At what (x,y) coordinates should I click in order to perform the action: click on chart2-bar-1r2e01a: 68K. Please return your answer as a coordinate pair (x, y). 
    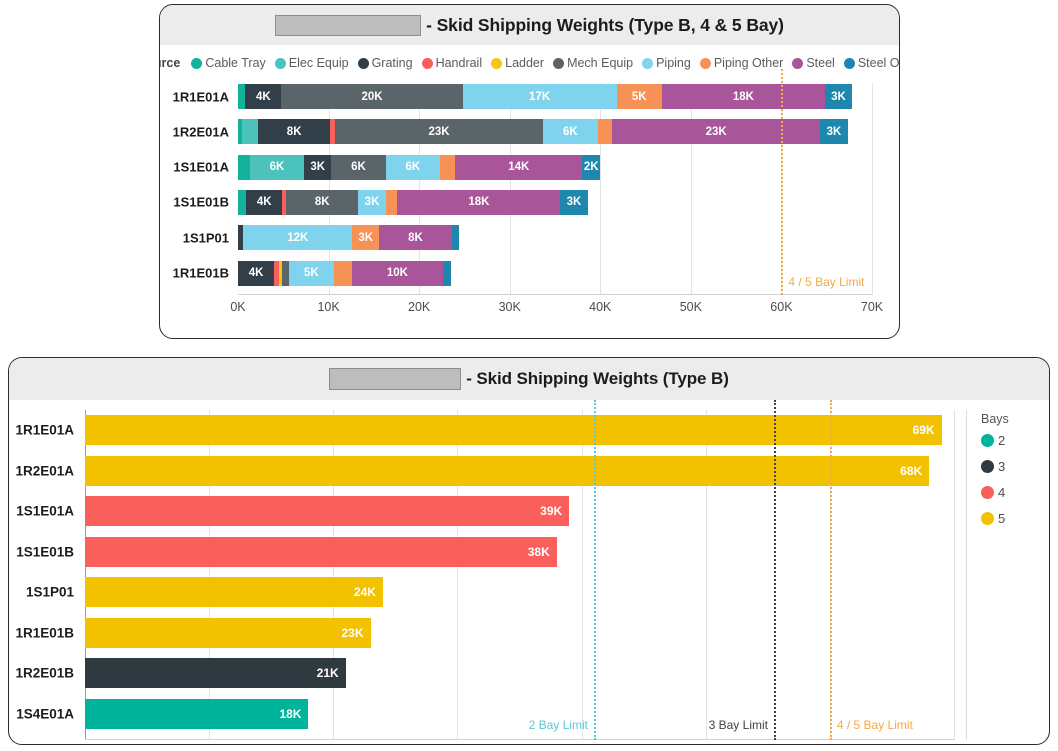
    Looking at the image, I should click on (507, 470).